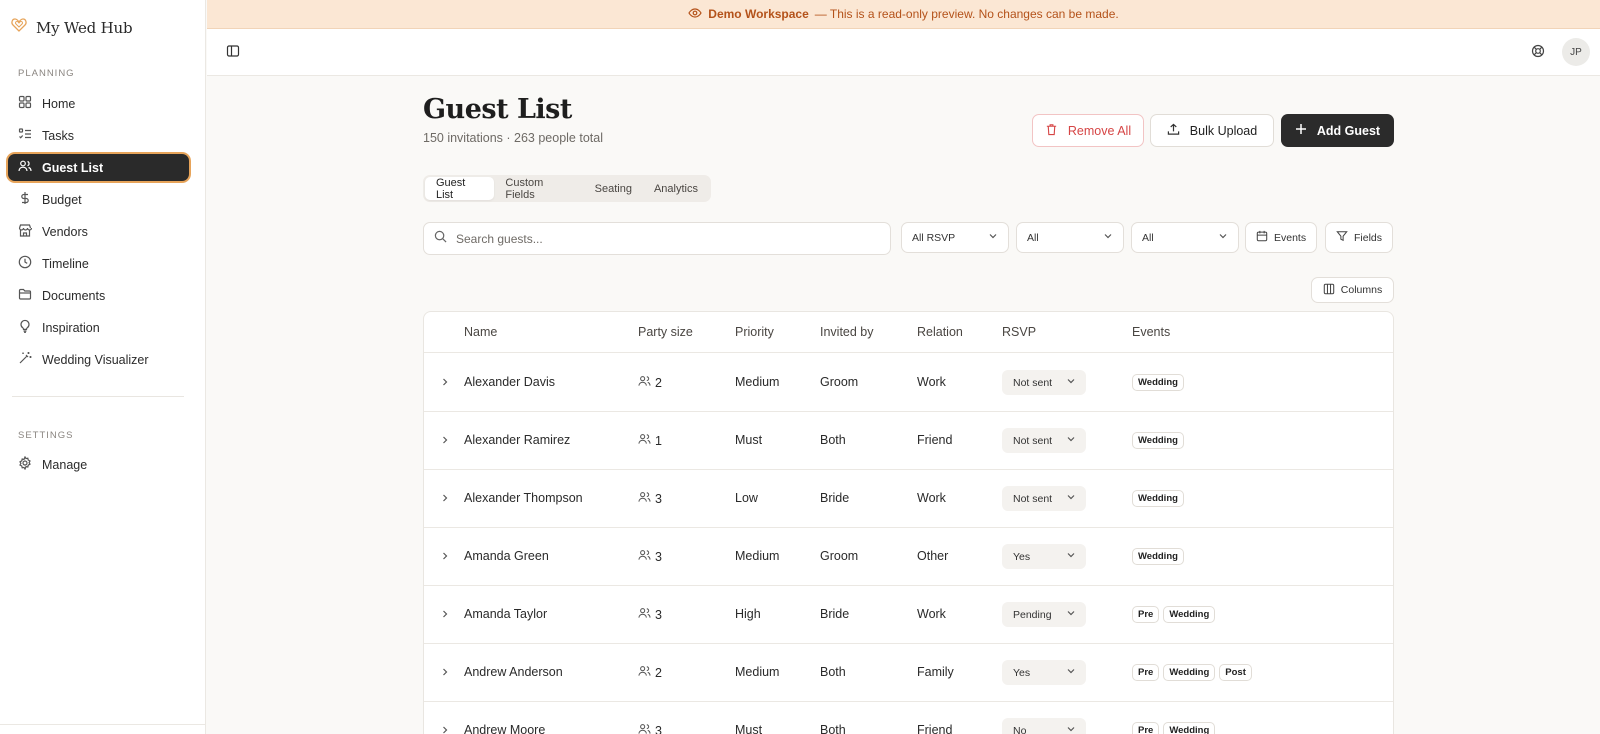 This screenshot has width=1600, height=734. What do you see at coordinates (955, 237) in the screenshot?
I see `rsvp-filter-select: All RSVP` at bounding box center [955, 237].